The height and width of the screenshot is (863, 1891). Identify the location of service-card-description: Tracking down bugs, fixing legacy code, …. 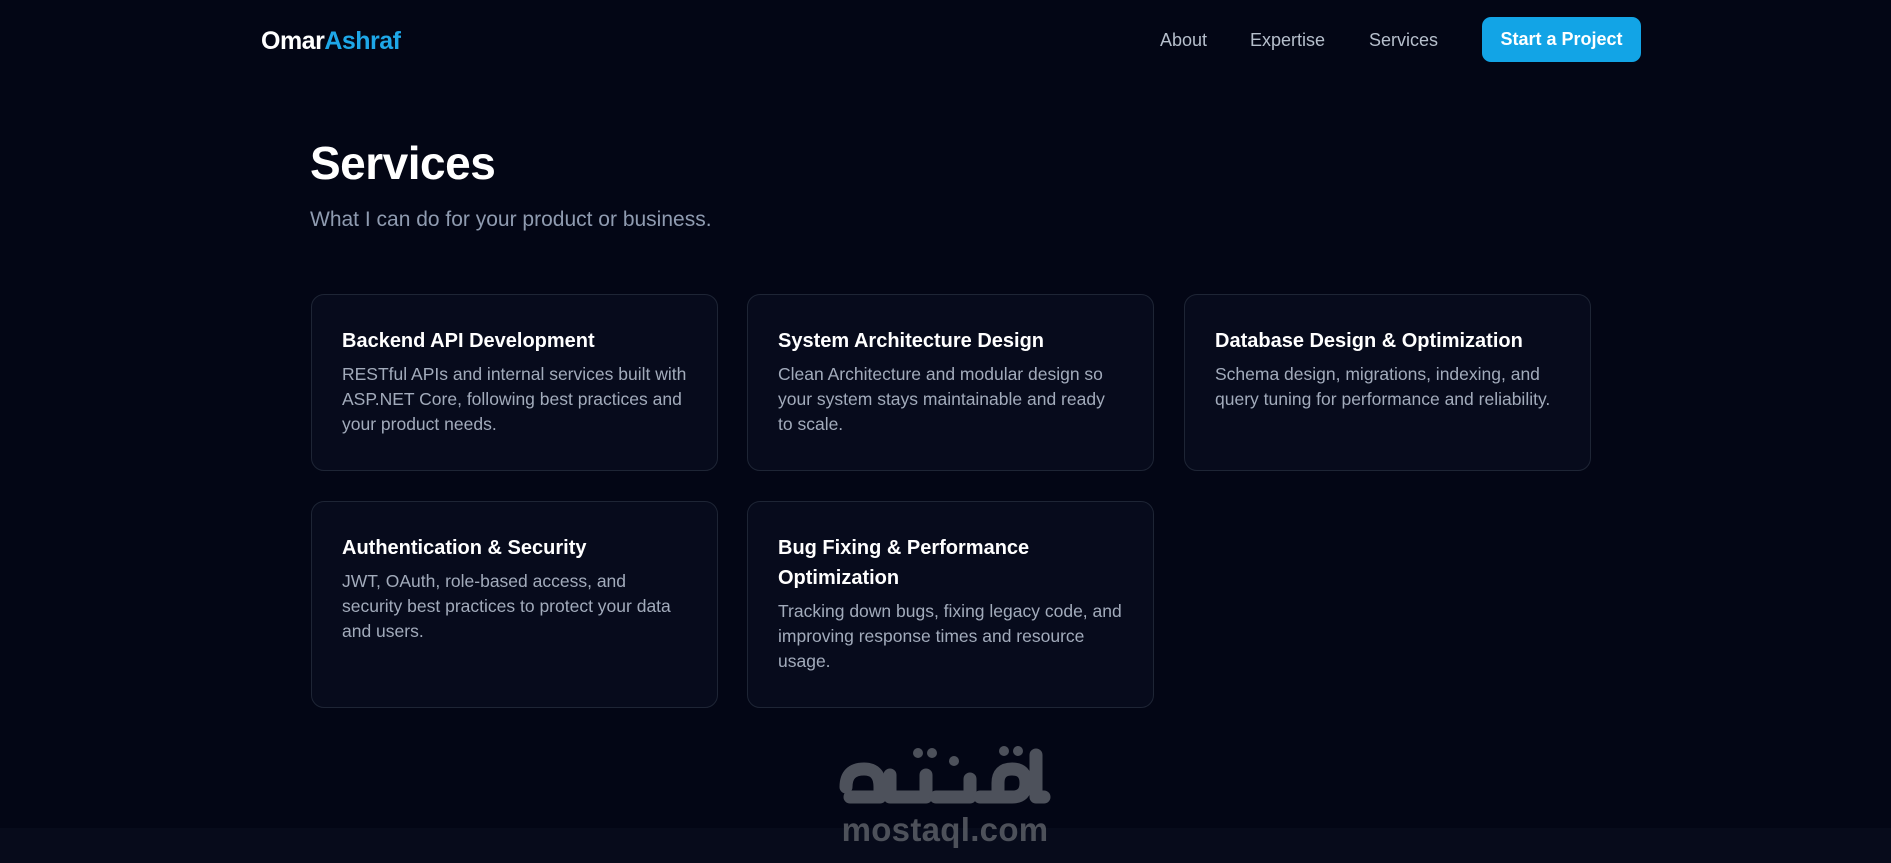
(950, 636).